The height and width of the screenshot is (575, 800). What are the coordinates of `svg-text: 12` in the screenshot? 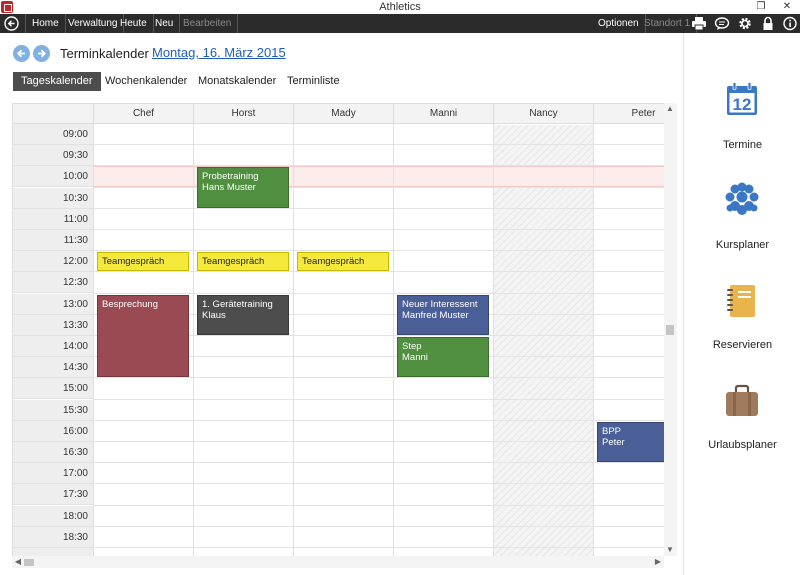 It's located at (742, 104).